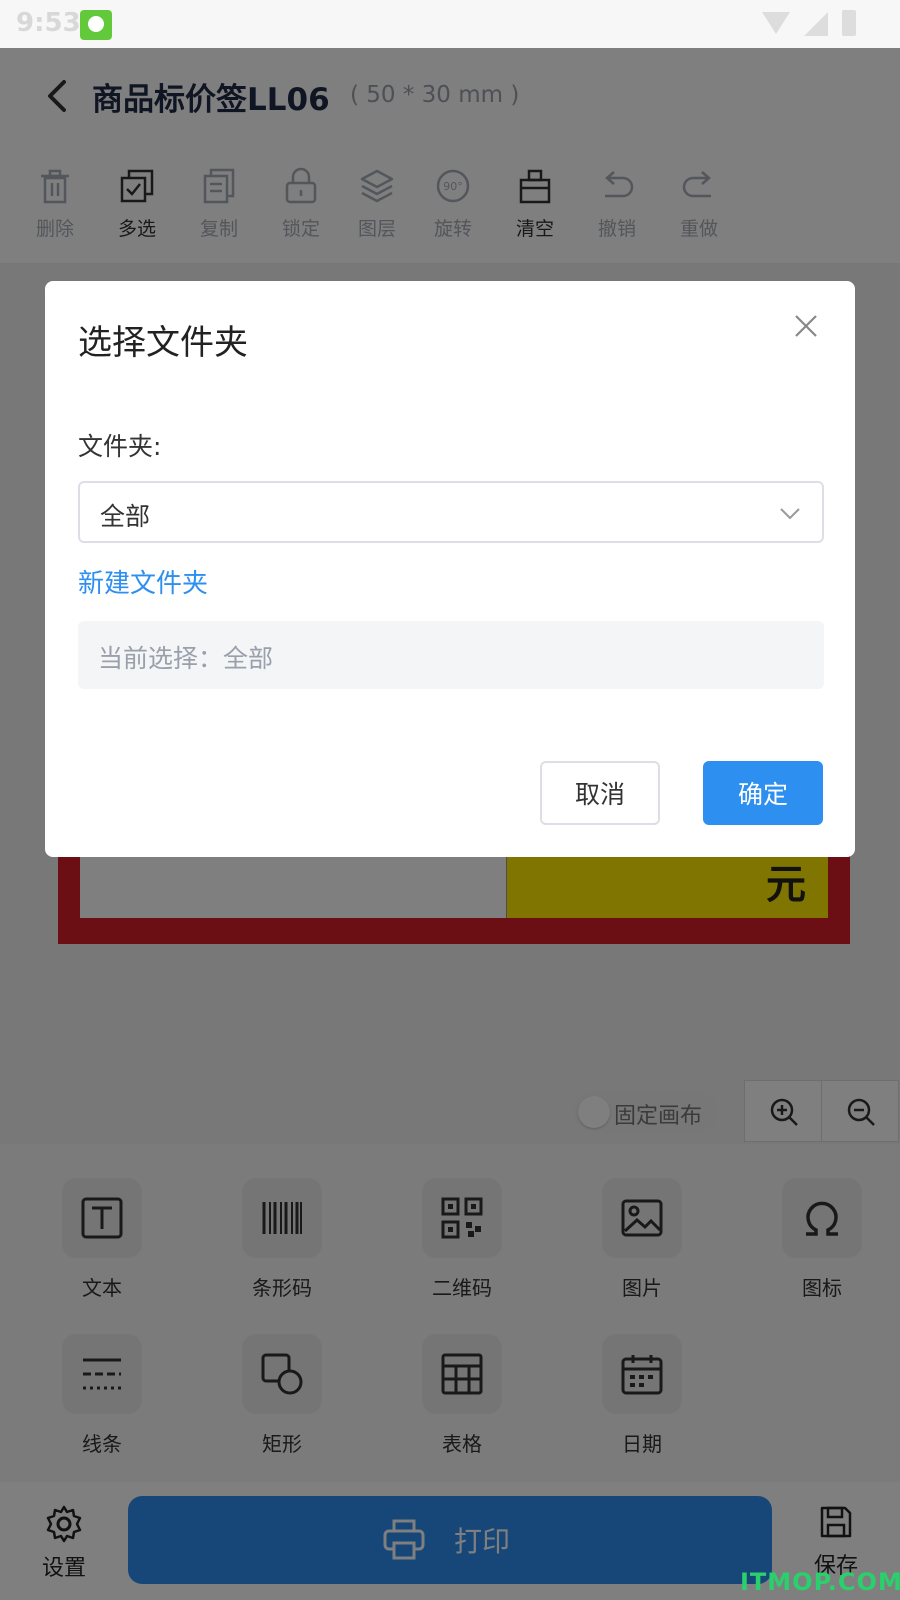 This screenshot has width=900, height=1600. Describe the element at coordinates (820, 1582) in the screenshot. I see `watermark: ITMOP.COM` at that location.